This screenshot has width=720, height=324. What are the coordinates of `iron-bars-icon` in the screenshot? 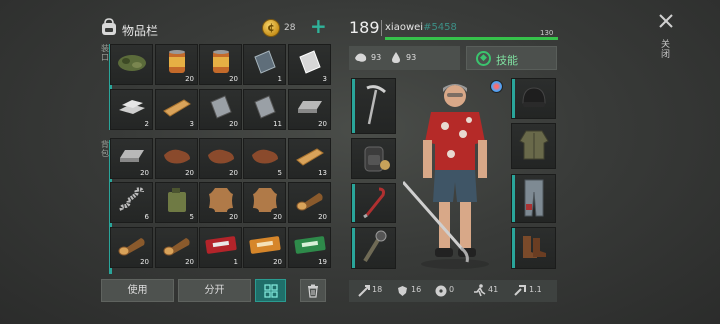 It's located at (132, 109).